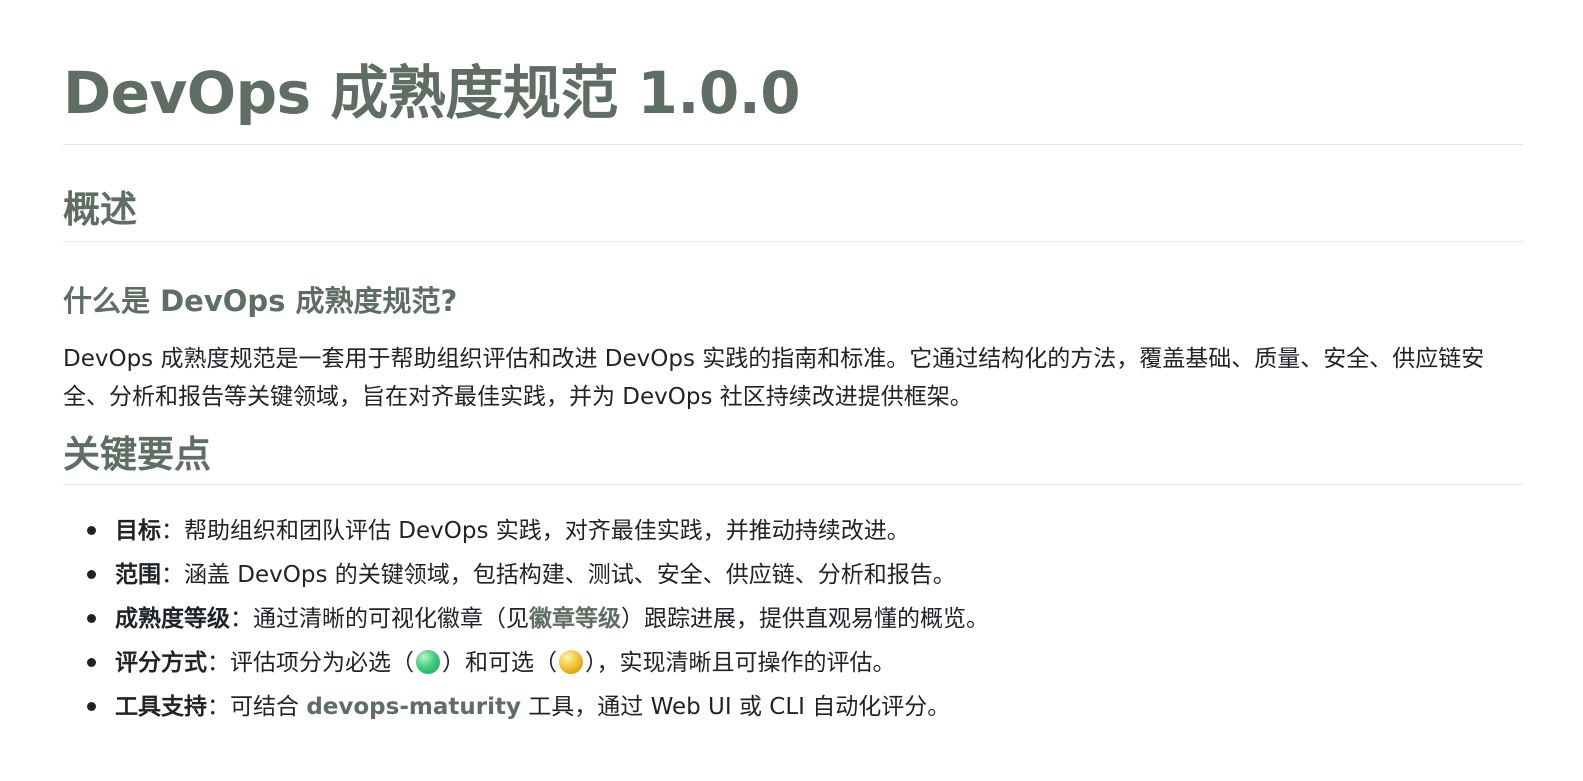 This screenshot has width=1583, height=781. What do you see at coordinates (571, 662) in the screenshot?
I see `yellow-ball-icon` at bounding box center [571, 662].